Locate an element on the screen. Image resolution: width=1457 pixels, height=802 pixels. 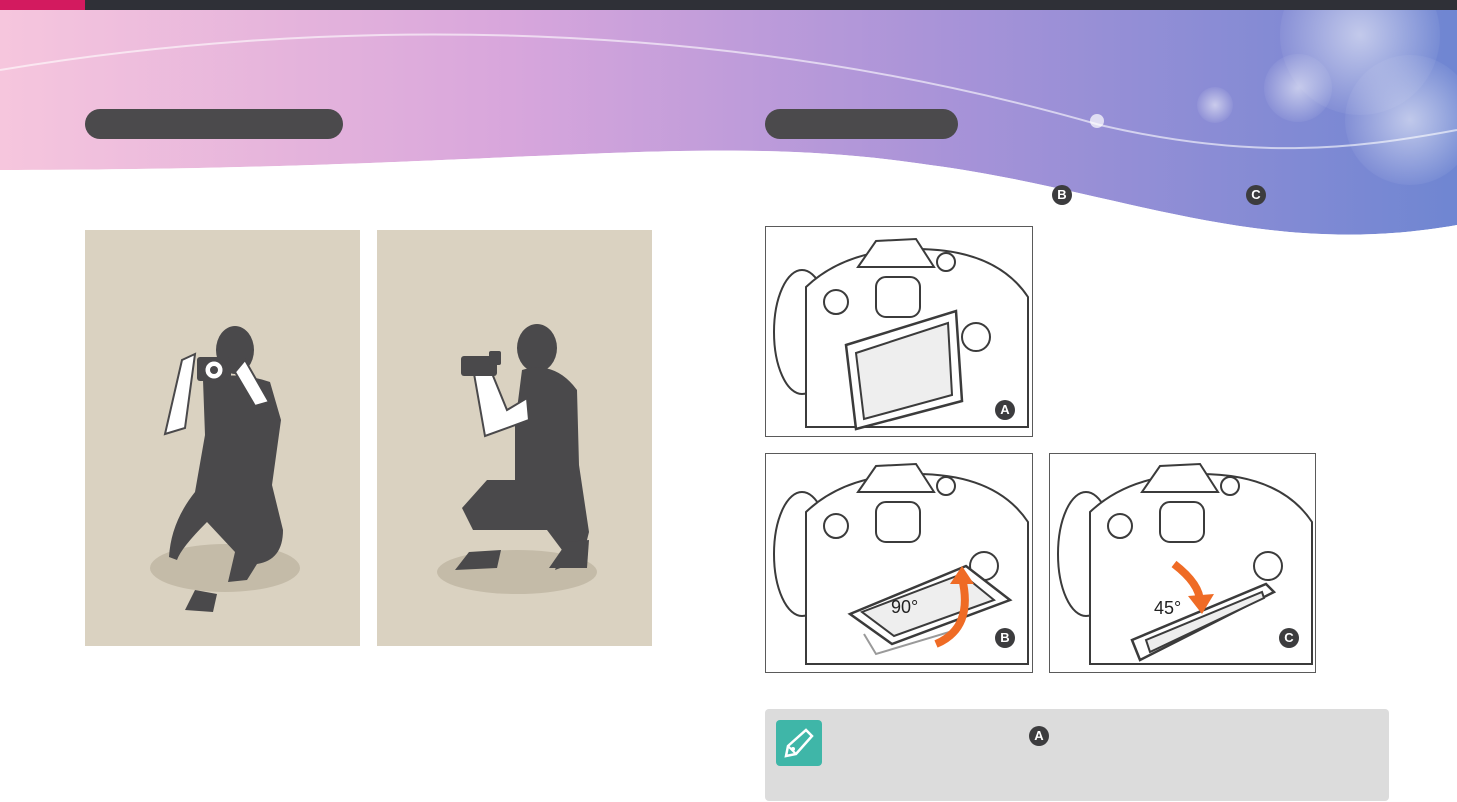
photo-crouching-front is located at coordinates (222, 438).